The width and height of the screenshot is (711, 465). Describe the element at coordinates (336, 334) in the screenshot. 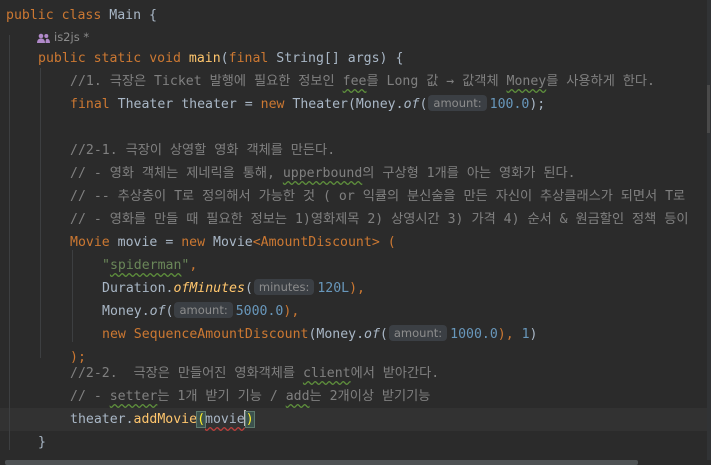

I see `class-ref: (Money.` at that location.